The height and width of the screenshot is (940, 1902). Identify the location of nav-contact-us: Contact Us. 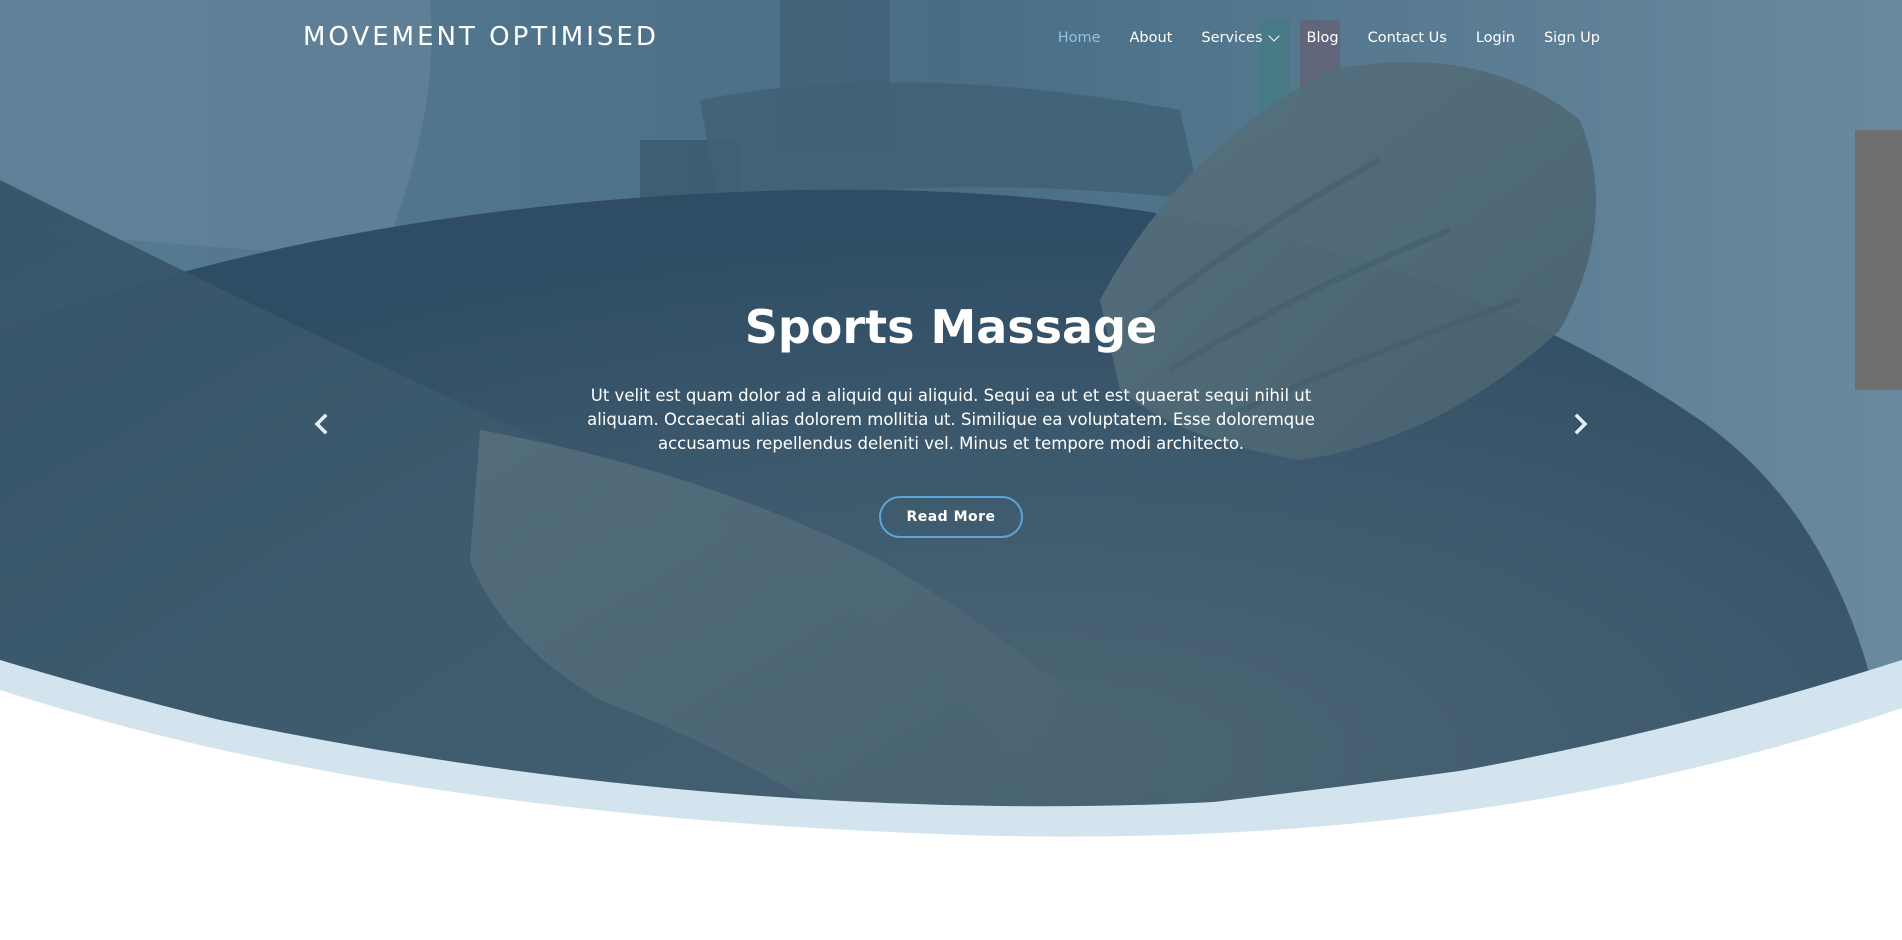
(1407, 38).